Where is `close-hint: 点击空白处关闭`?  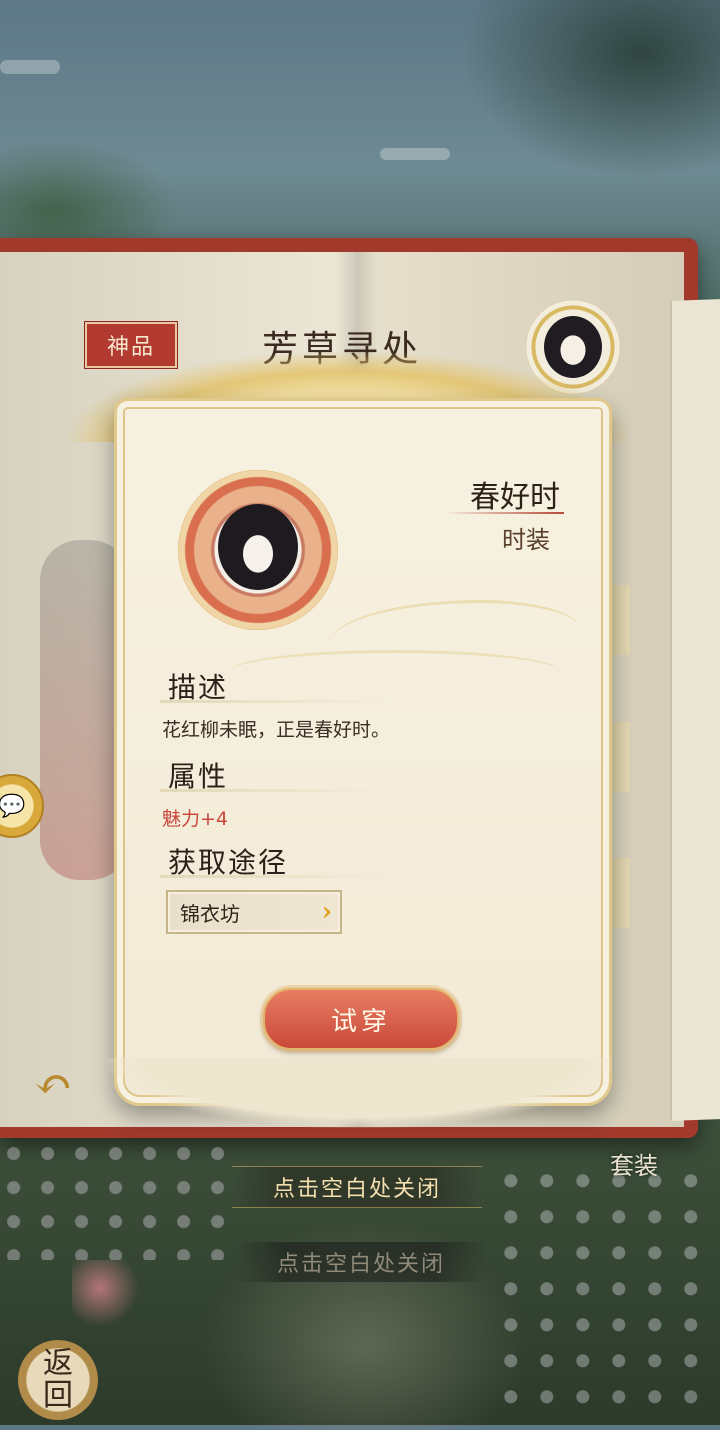
close-hint: 点击空白处关闭 is located at coordinates (357, 1187).